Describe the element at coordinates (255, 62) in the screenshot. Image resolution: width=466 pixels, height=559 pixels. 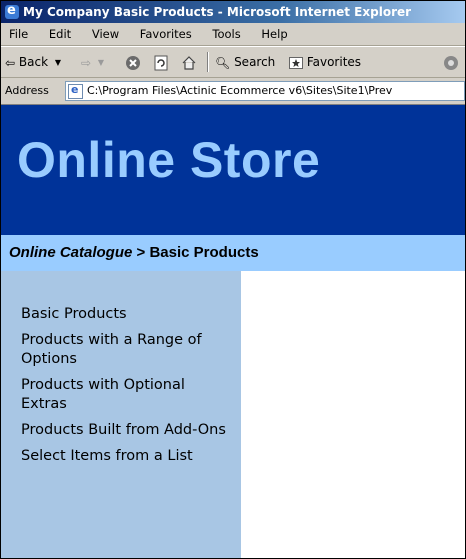
I see `search-label: Search` at that location.